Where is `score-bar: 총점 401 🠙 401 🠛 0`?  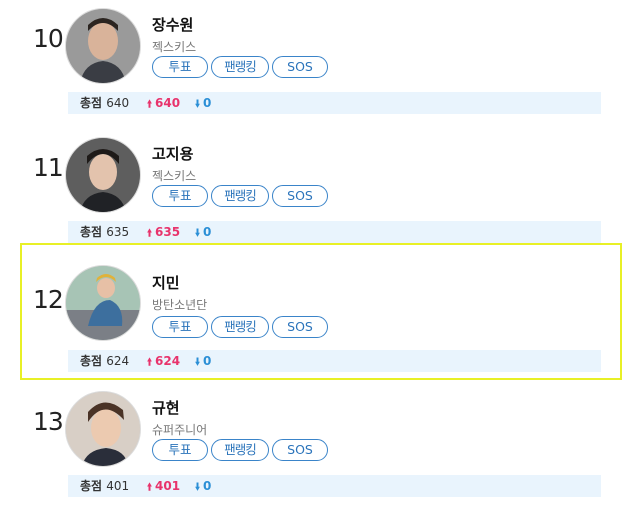 score-bar: 총점 401 🠙 401 🠛 0 is located at coordinates (334, 486).